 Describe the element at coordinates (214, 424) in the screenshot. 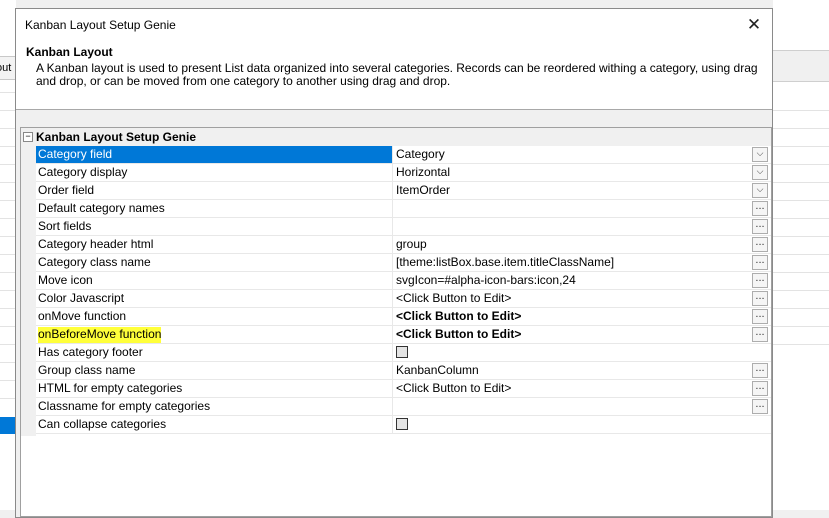

I see `property-name: Can collapse categories` at that location.